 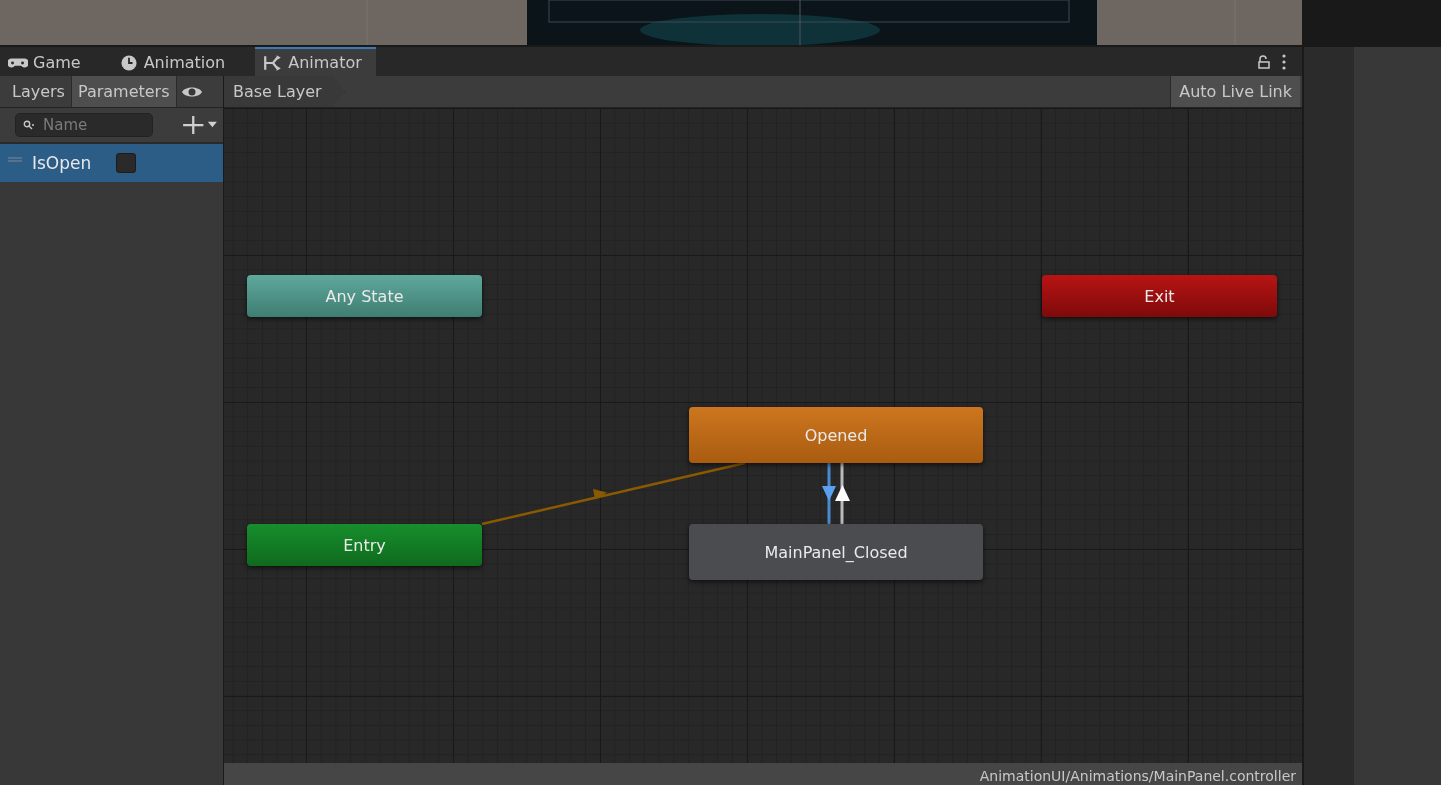 What do you see at coordinates (175, 61) in the screenshot?
I see `window-tab: Animation` at bounding box center [175, 61].